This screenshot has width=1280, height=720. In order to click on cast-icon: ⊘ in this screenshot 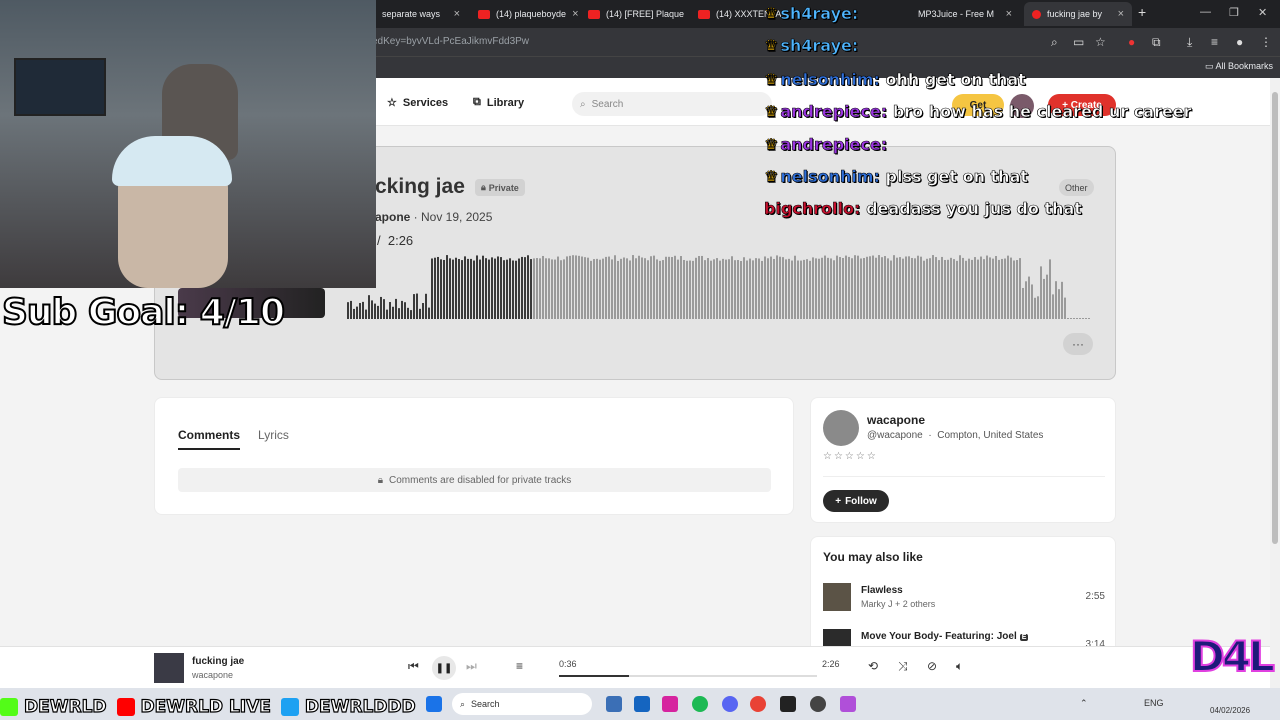, I will do `click(932, 666)`.